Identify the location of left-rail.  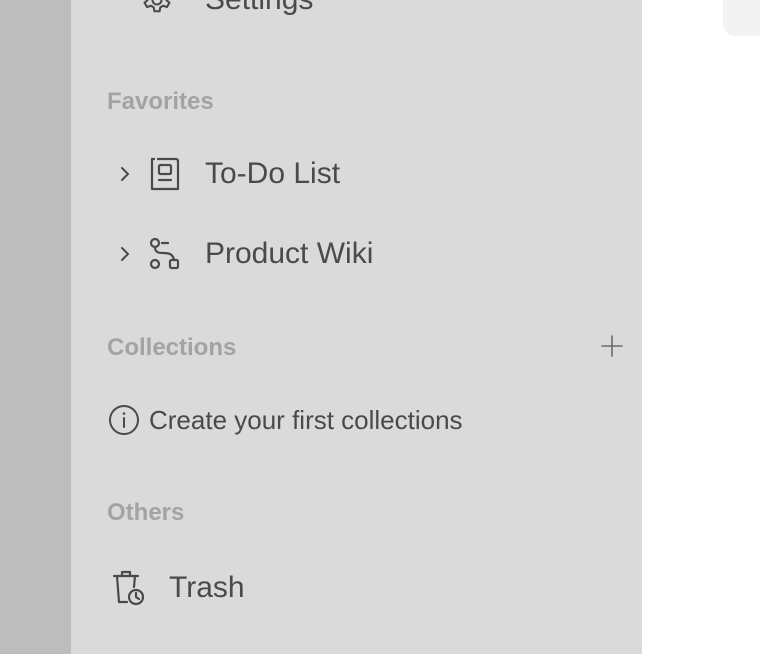
(35, 327).